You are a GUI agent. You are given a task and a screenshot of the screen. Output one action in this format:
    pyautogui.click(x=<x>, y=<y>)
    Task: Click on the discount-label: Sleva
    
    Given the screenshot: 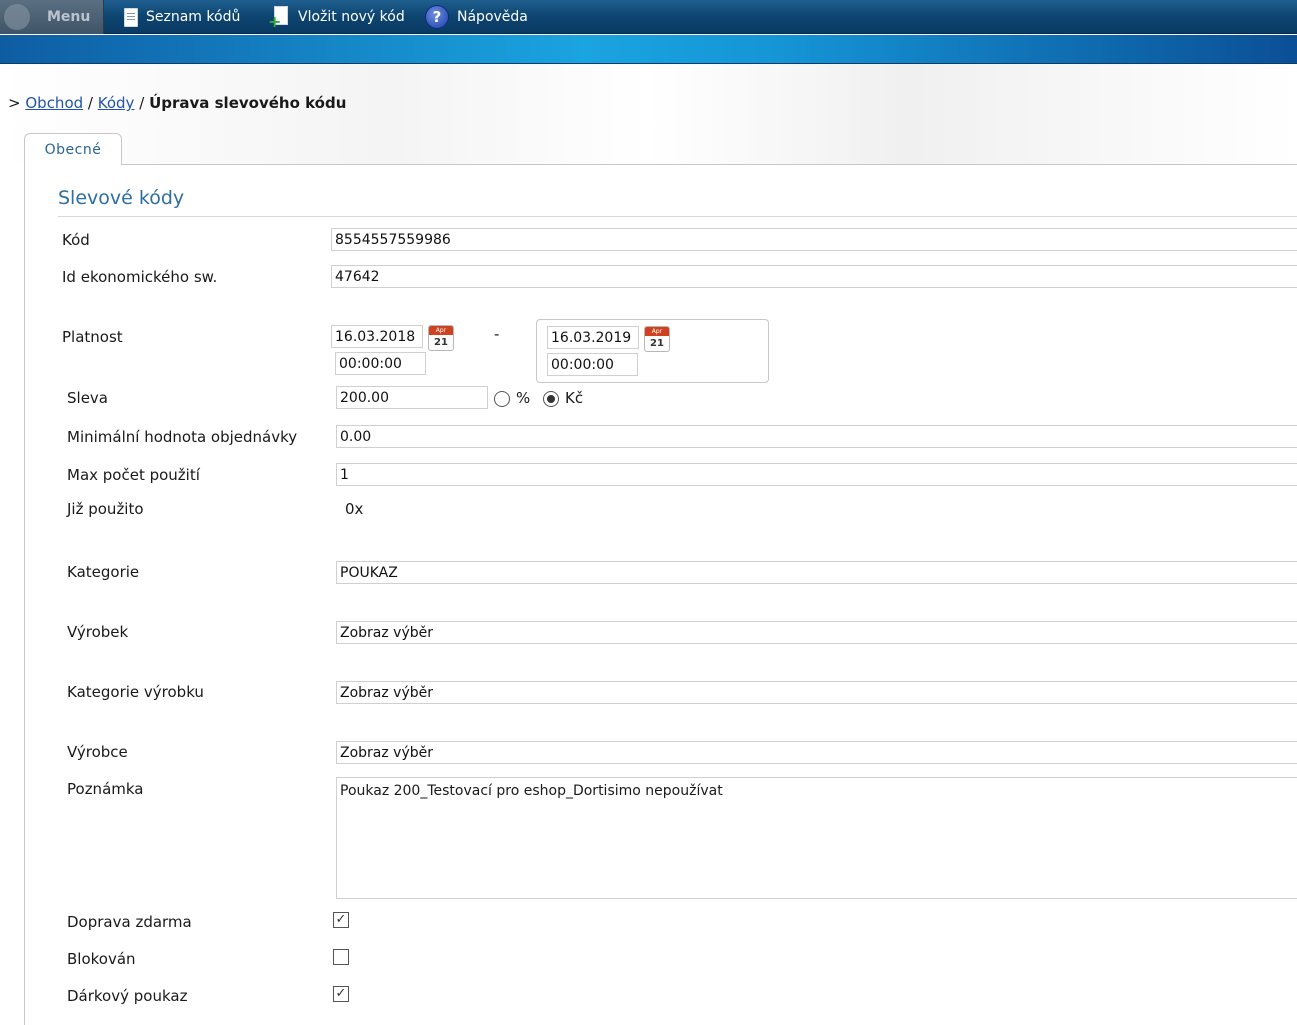 What is the action you would take?
    pyautogui.click(x=87, y=398)
    